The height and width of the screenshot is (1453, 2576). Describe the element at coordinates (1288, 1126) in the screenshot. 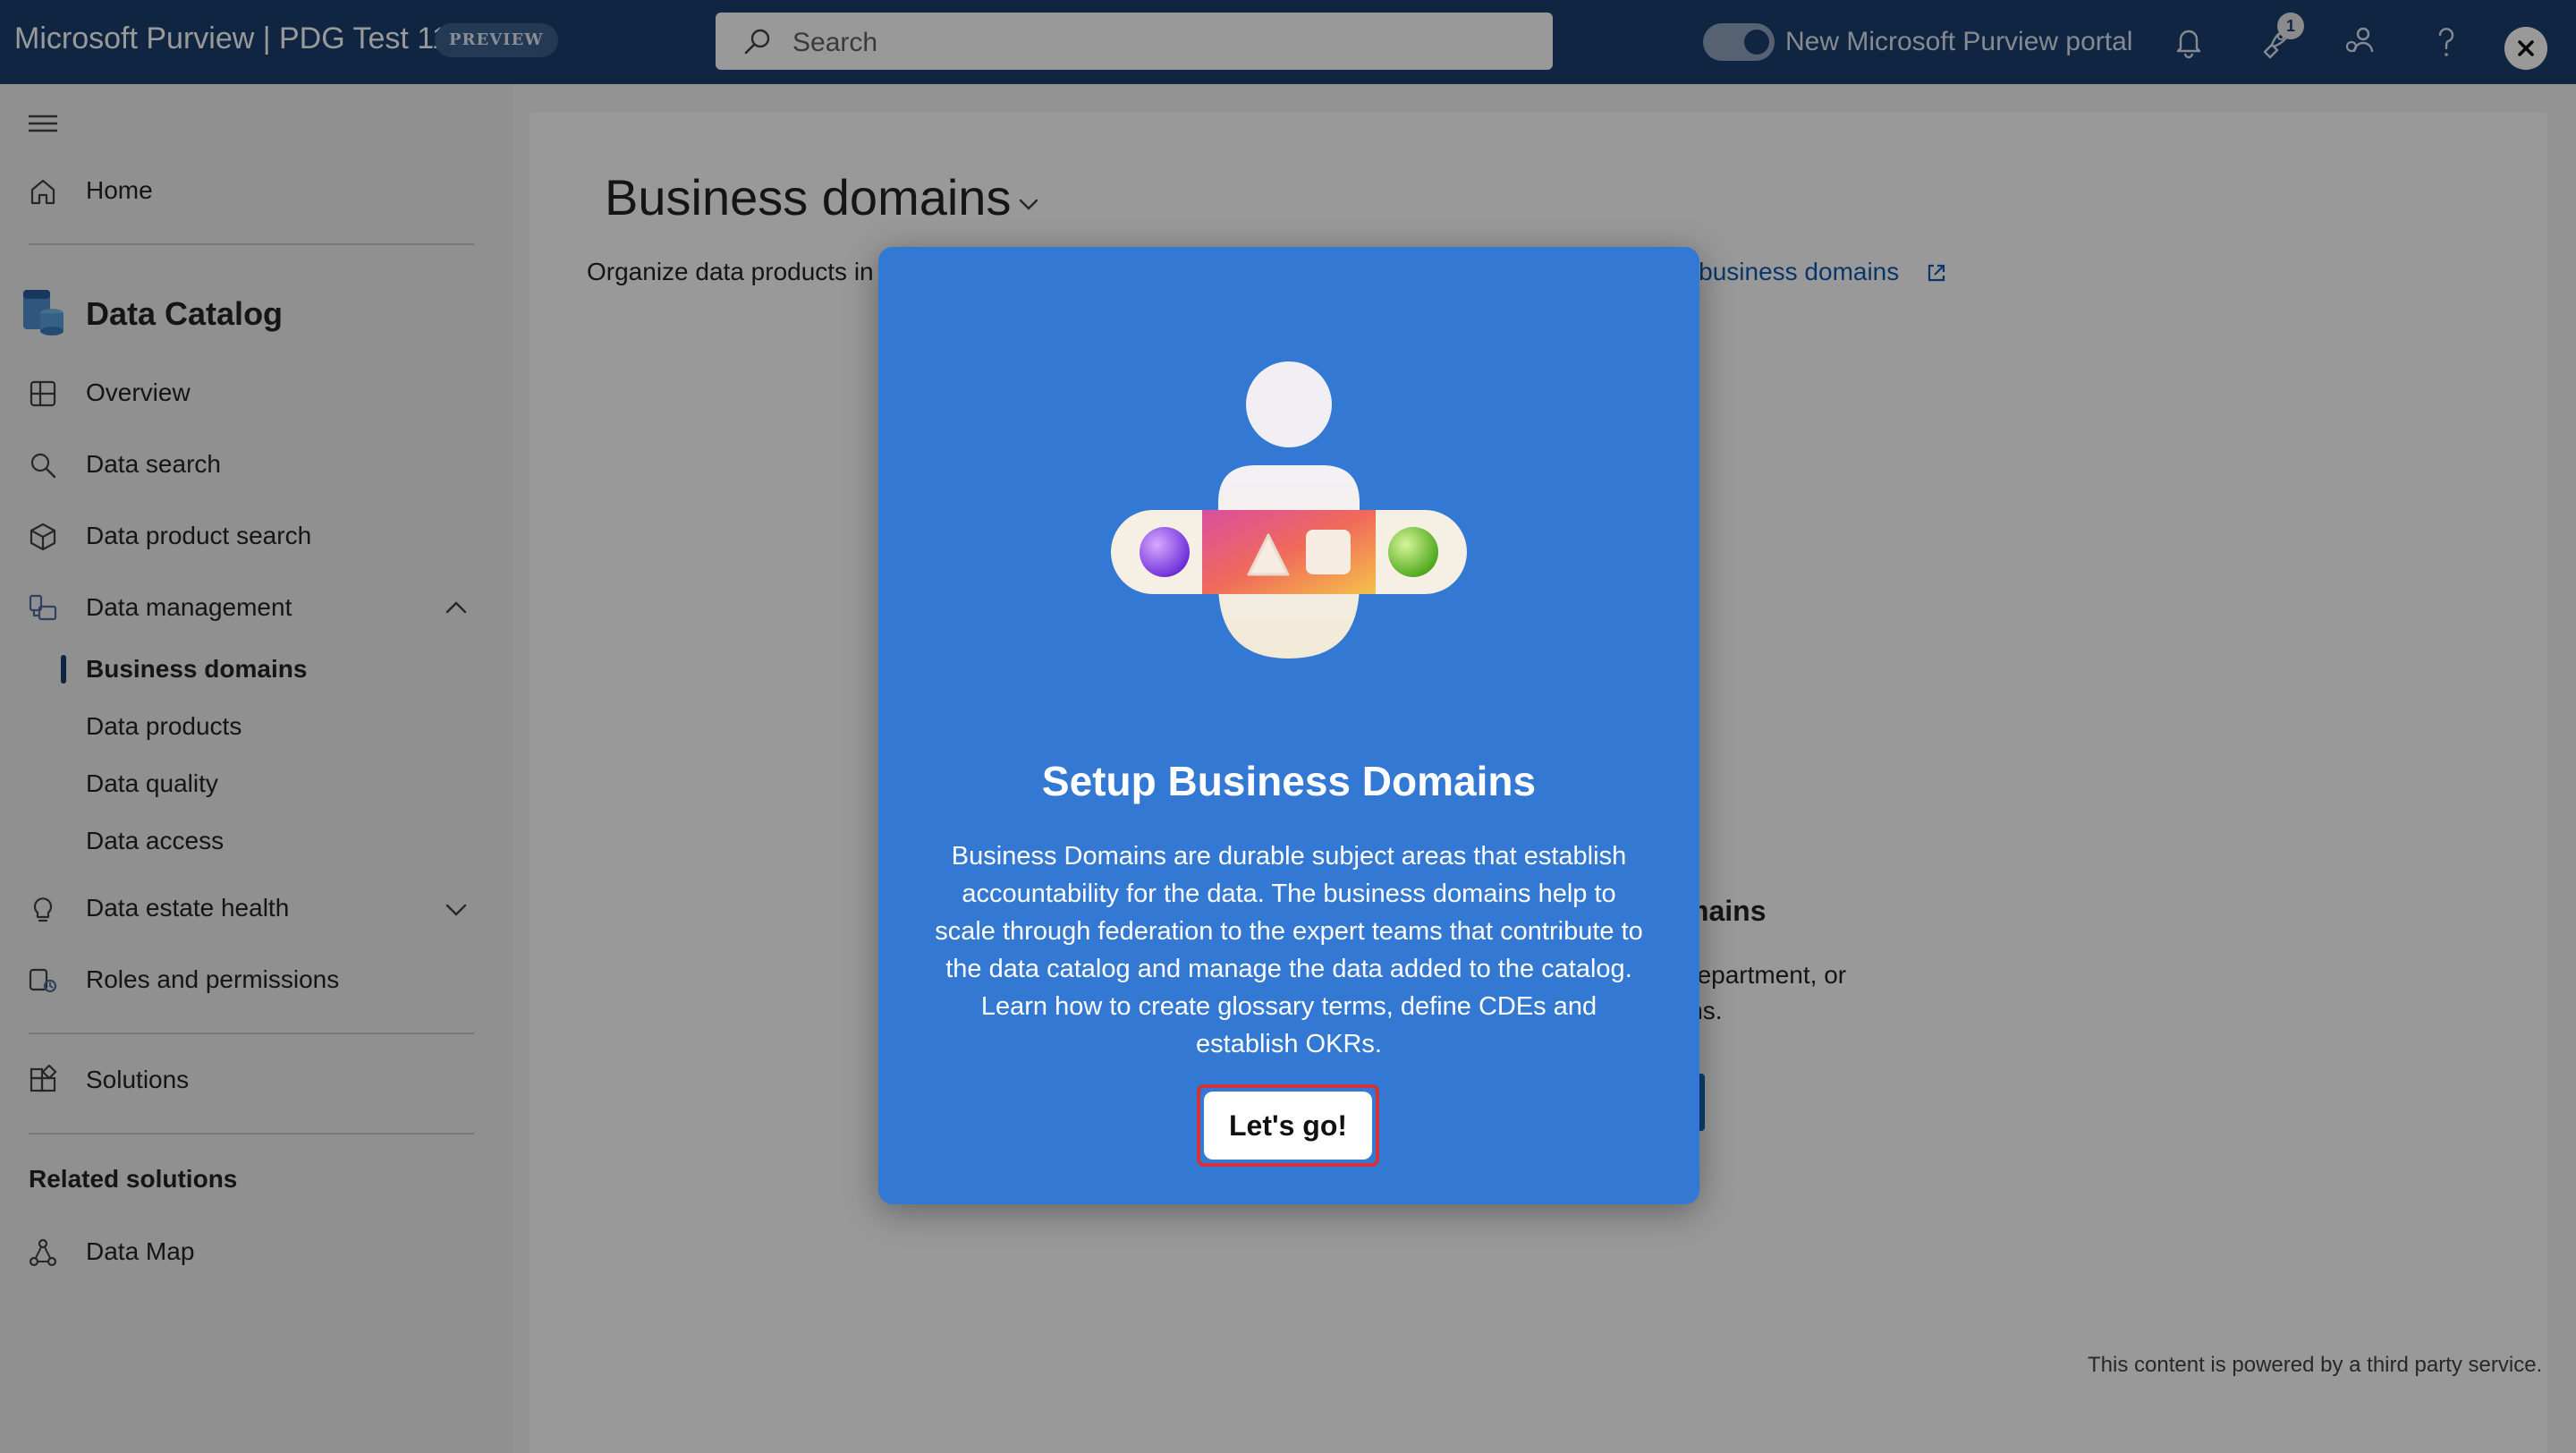

I see `lets-go-button: Let's go!` at that location.